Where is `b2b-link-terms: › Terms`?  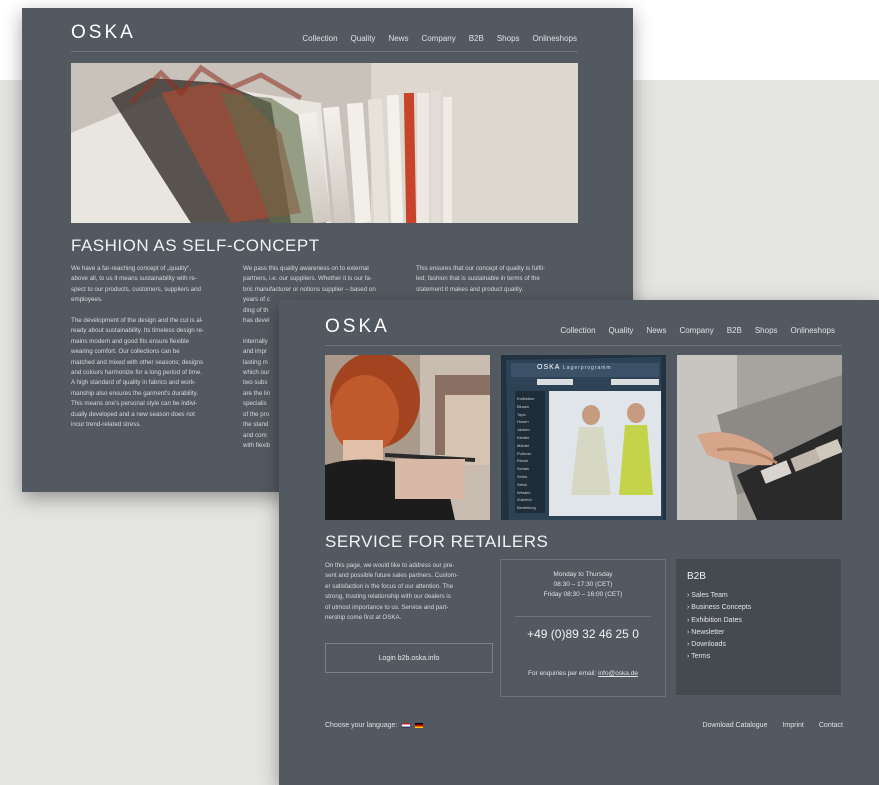
b2b-link-terms: › Terms is located at coordinates (719, 657).